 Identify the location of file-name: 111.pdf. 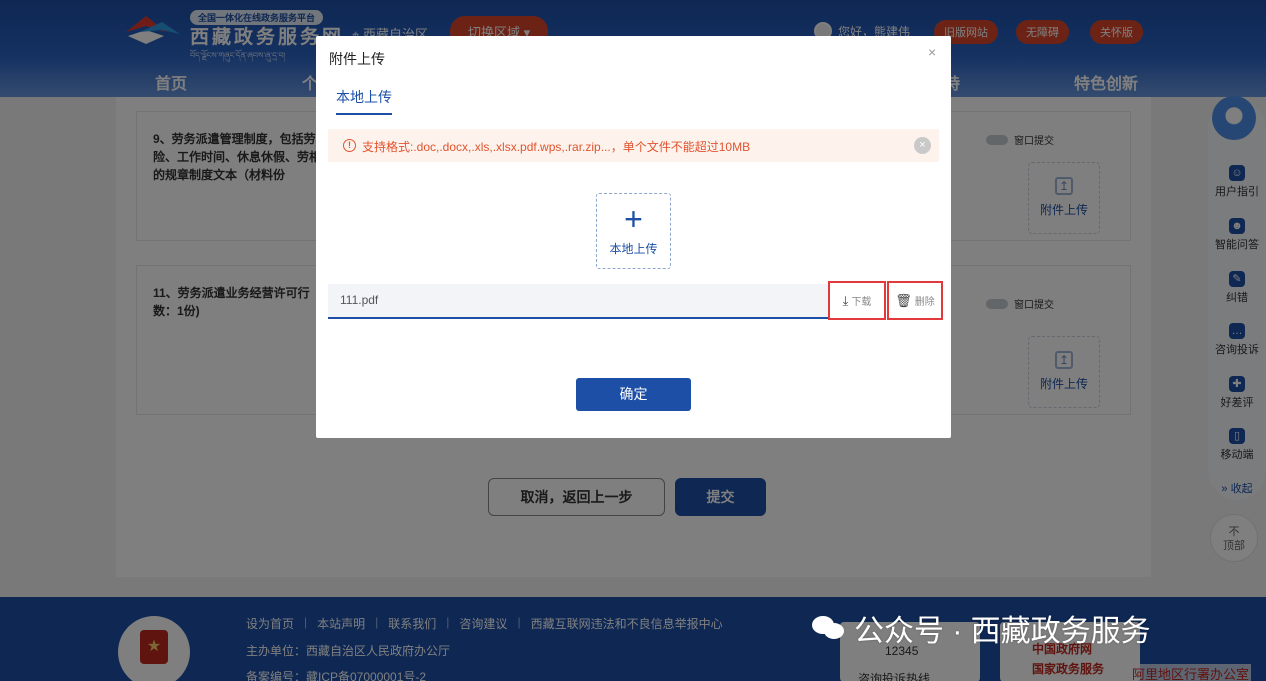
(359, 300).